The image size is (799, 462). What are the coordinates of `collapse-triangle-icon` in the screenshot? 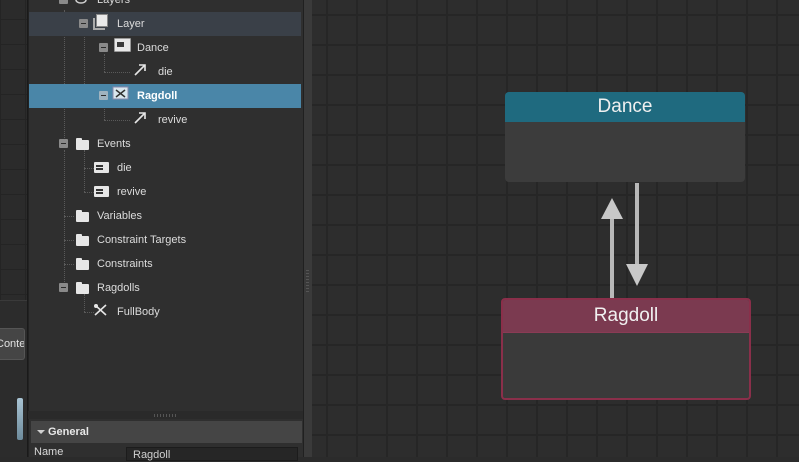 It's located at (41, 432).